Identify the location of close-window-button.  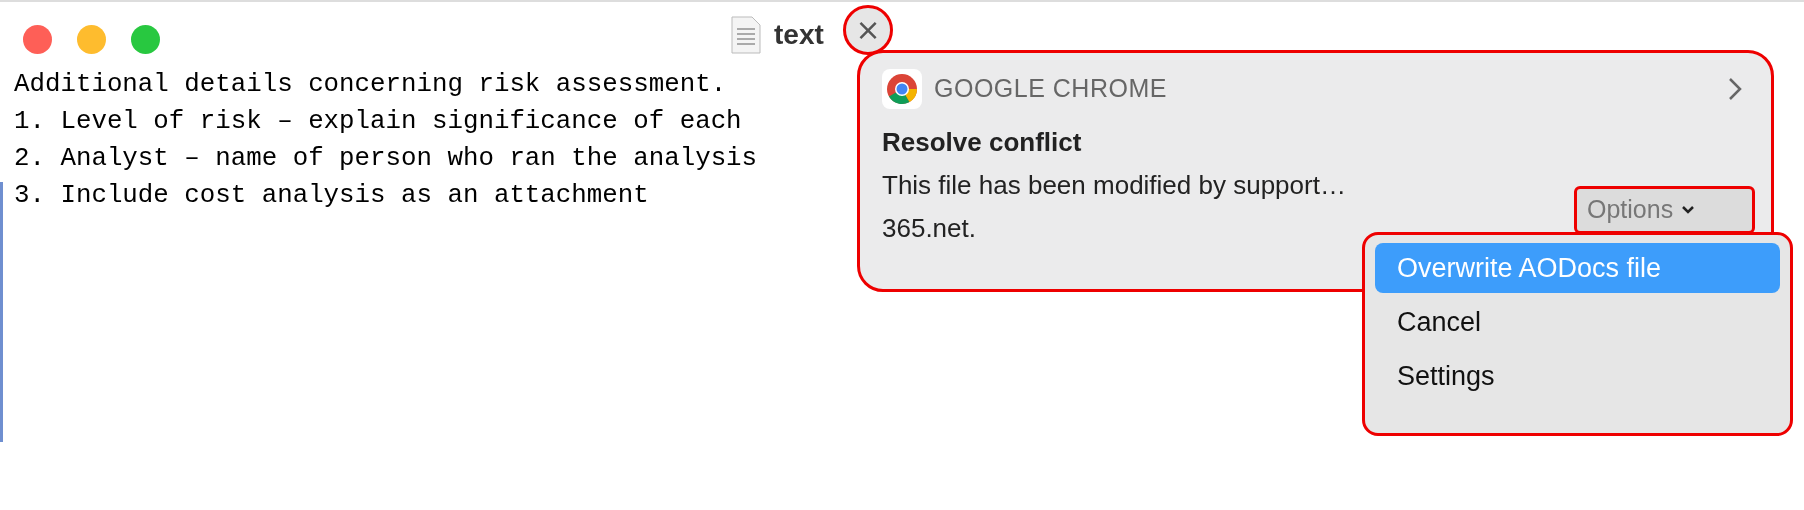
(37, 39).